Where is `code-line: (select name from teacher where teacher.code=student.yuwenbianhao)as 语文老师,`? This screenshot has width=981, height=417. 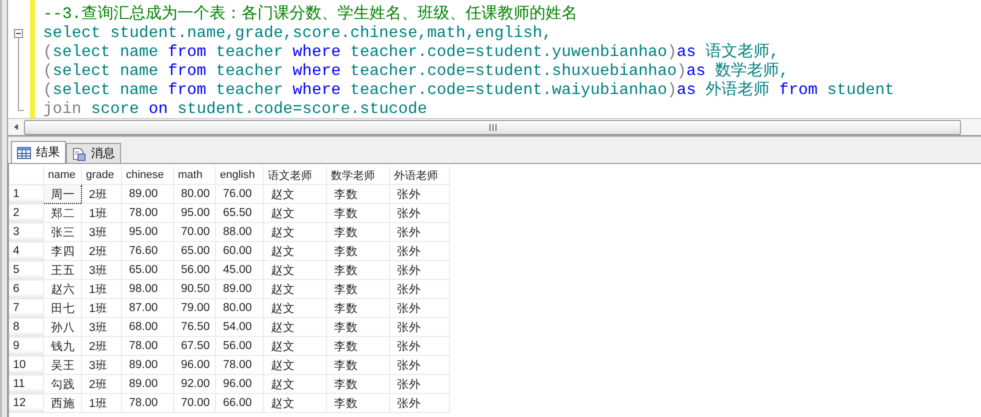 code-line: (select name from teacher where teacher.code=student.yuwenbianhao)as 语文老师, is located at coordinates (411, 52).